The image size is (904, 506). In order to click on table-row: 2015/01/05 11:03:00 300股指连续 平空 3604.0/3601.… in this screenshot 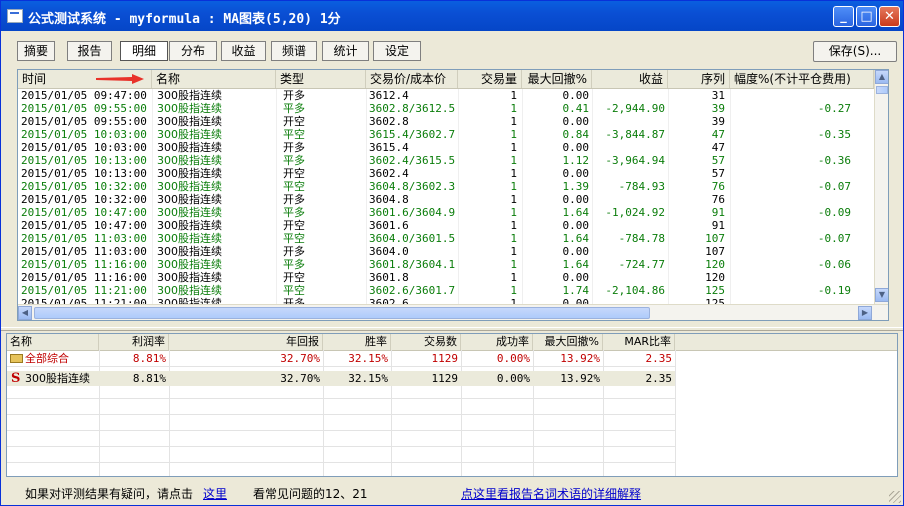, I will do `click(446, 238)`.